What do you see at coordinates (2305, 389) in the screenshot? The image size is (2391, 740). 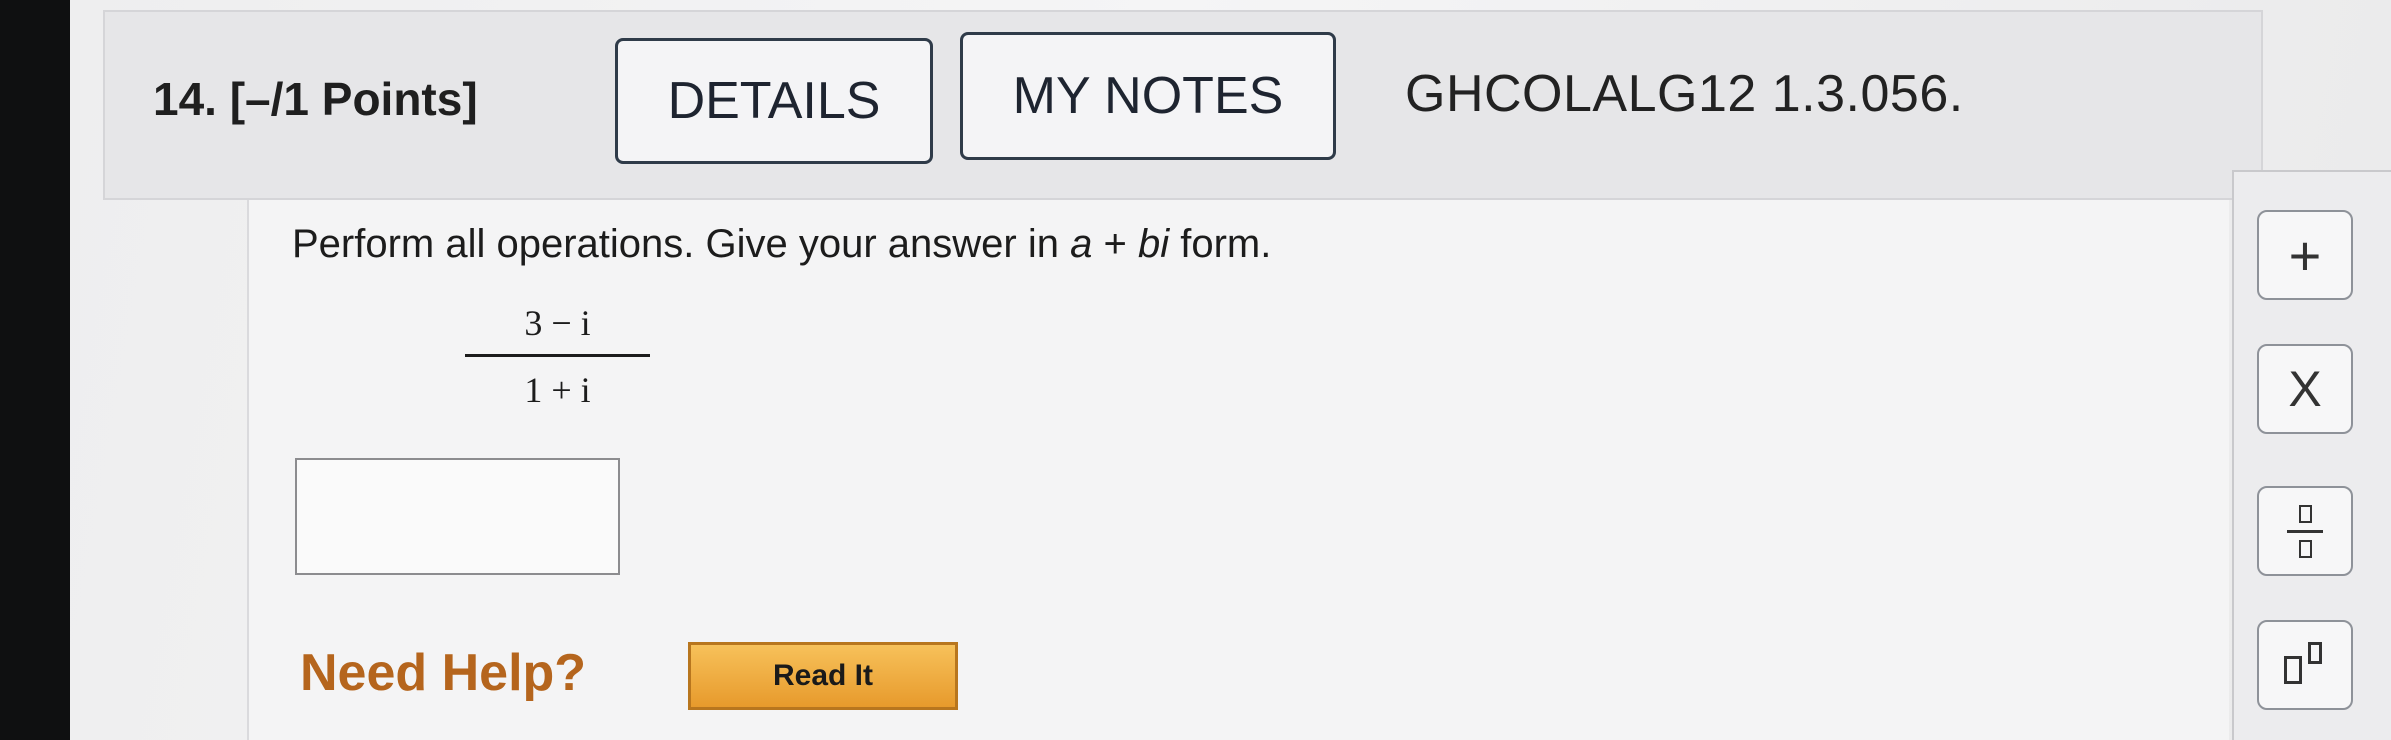 I see `times-button: X` at bounding box center [2305, 389].